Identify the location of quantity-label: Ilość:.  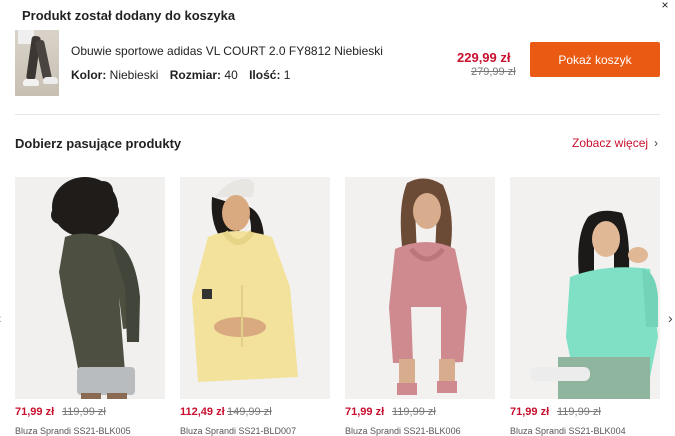
(265, 75).